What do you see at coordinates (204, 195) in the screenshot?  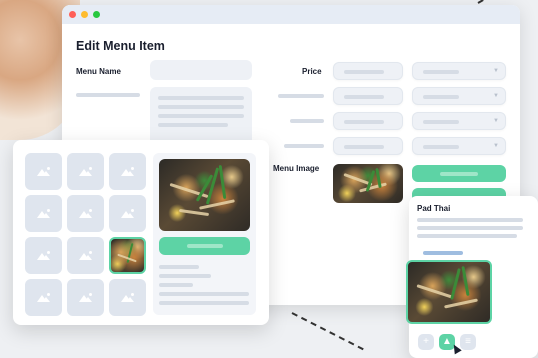 I see `preview-image` at bounding box center [204, 195].